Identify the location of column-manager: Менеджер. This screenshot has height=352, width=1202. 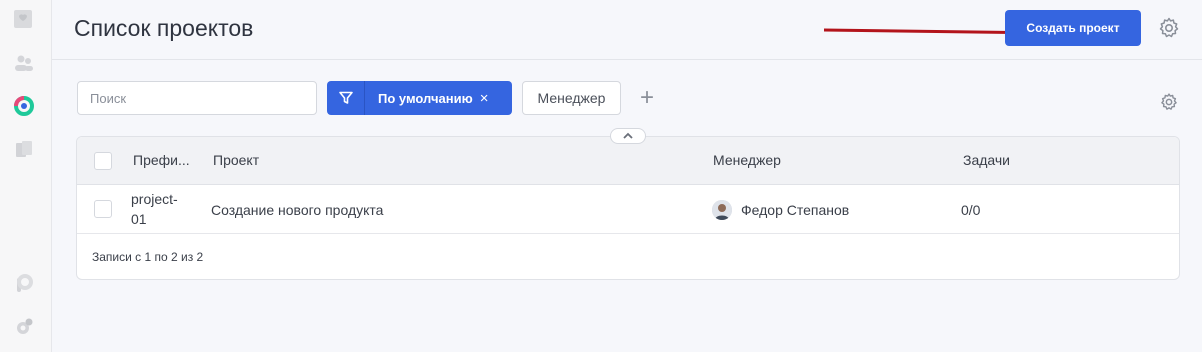
(747, 160).